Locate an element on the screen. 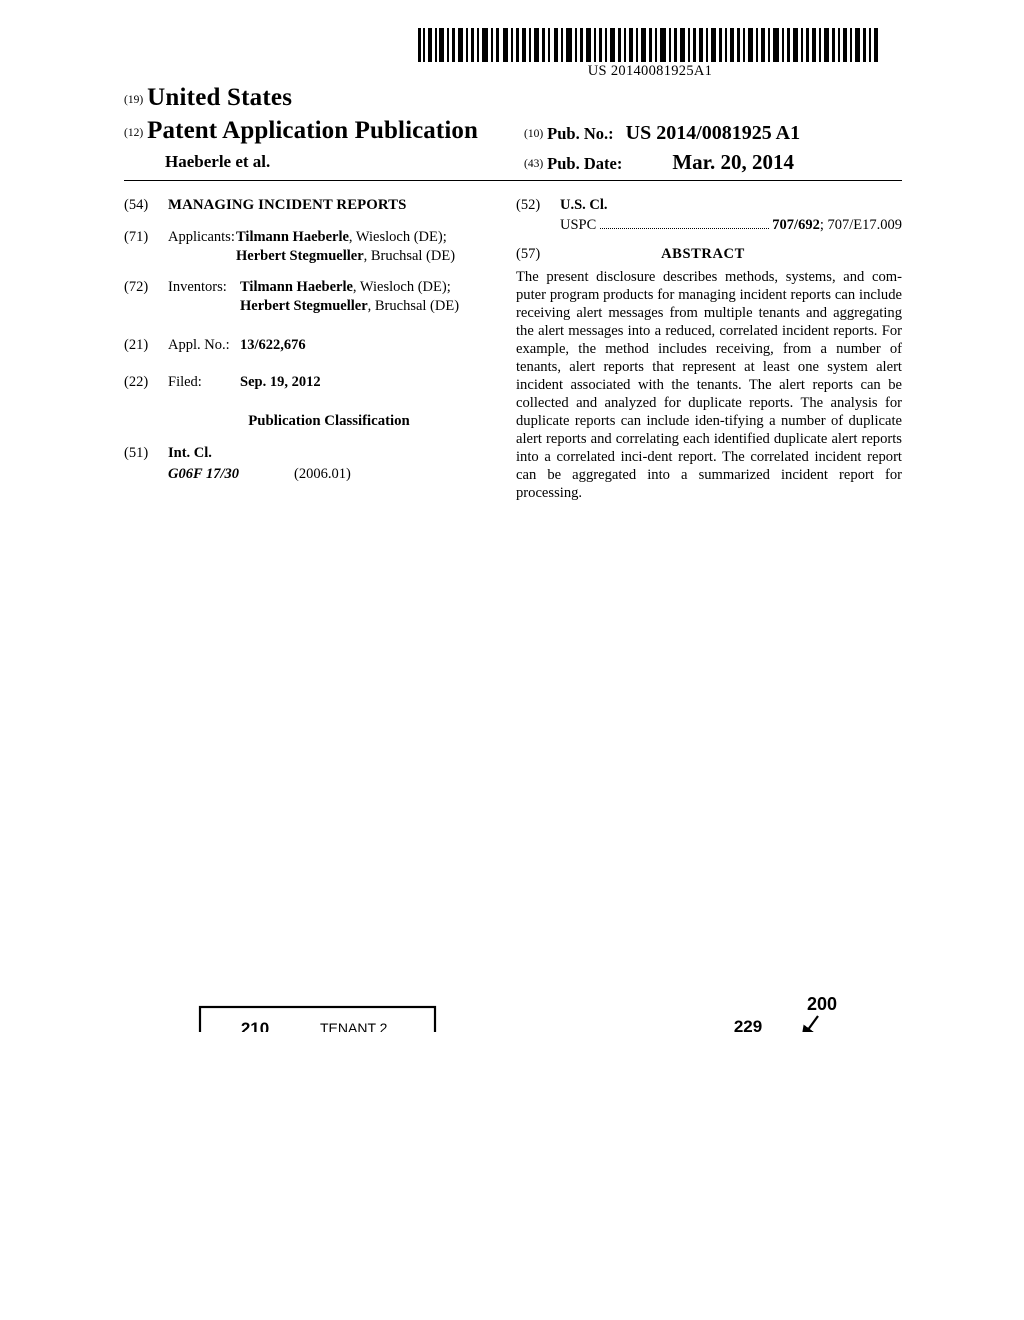  inventors-label: Inventors: is located at coordinates (197, 287).